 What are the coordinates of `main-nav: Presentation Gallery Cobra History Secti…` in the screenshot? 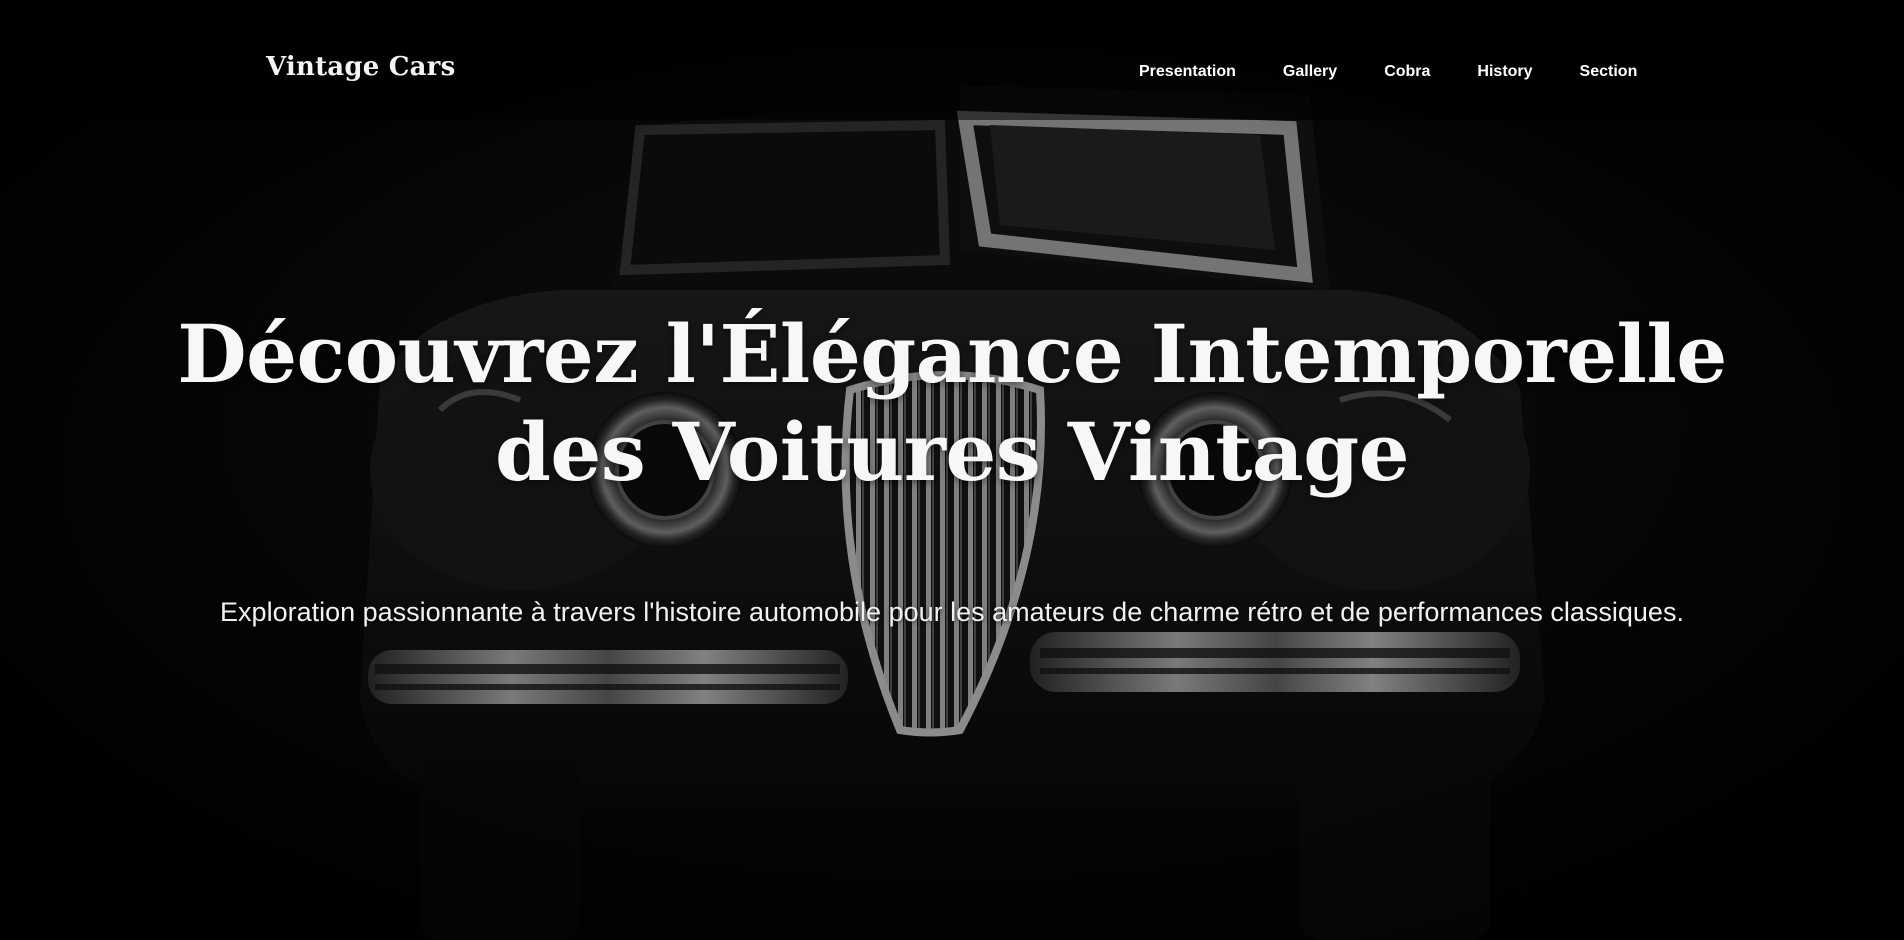 It's located at (1388, 72).